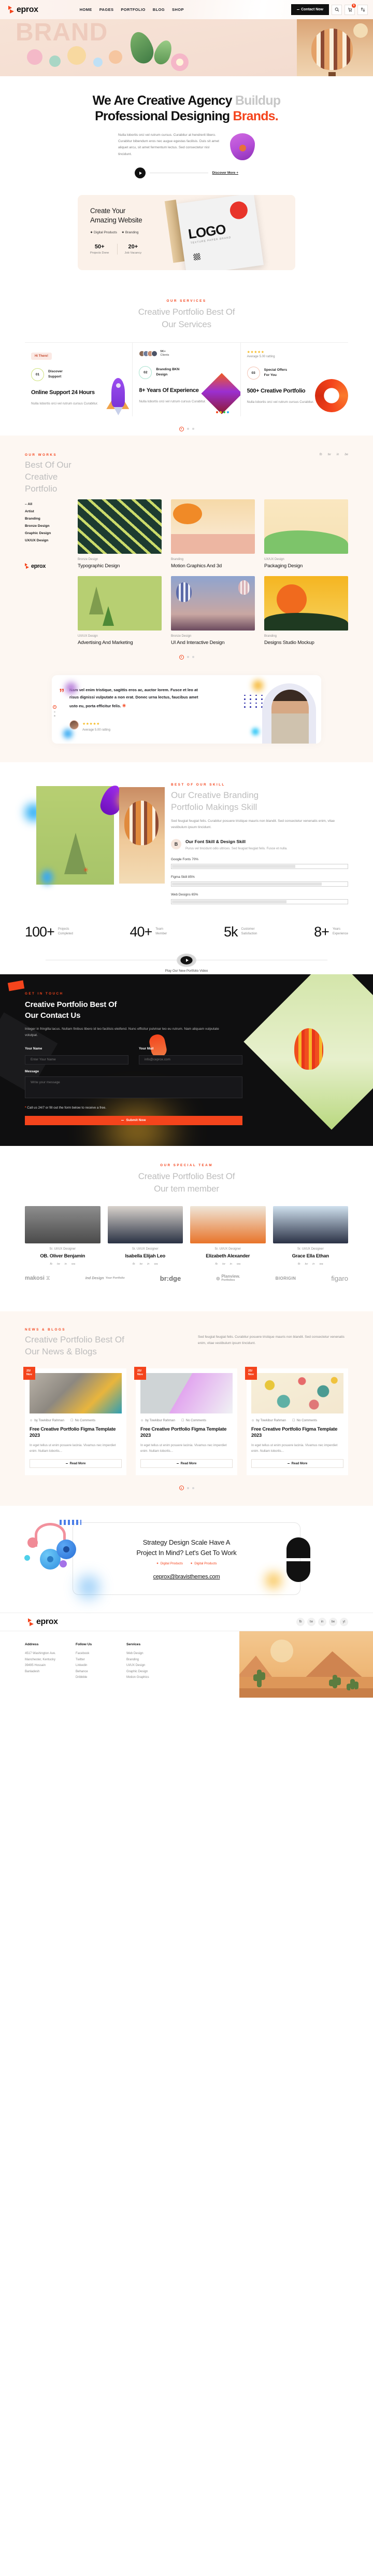  I want to click on cta-email-link: ceprox@bravisthemes.com, so click(187, 1577).